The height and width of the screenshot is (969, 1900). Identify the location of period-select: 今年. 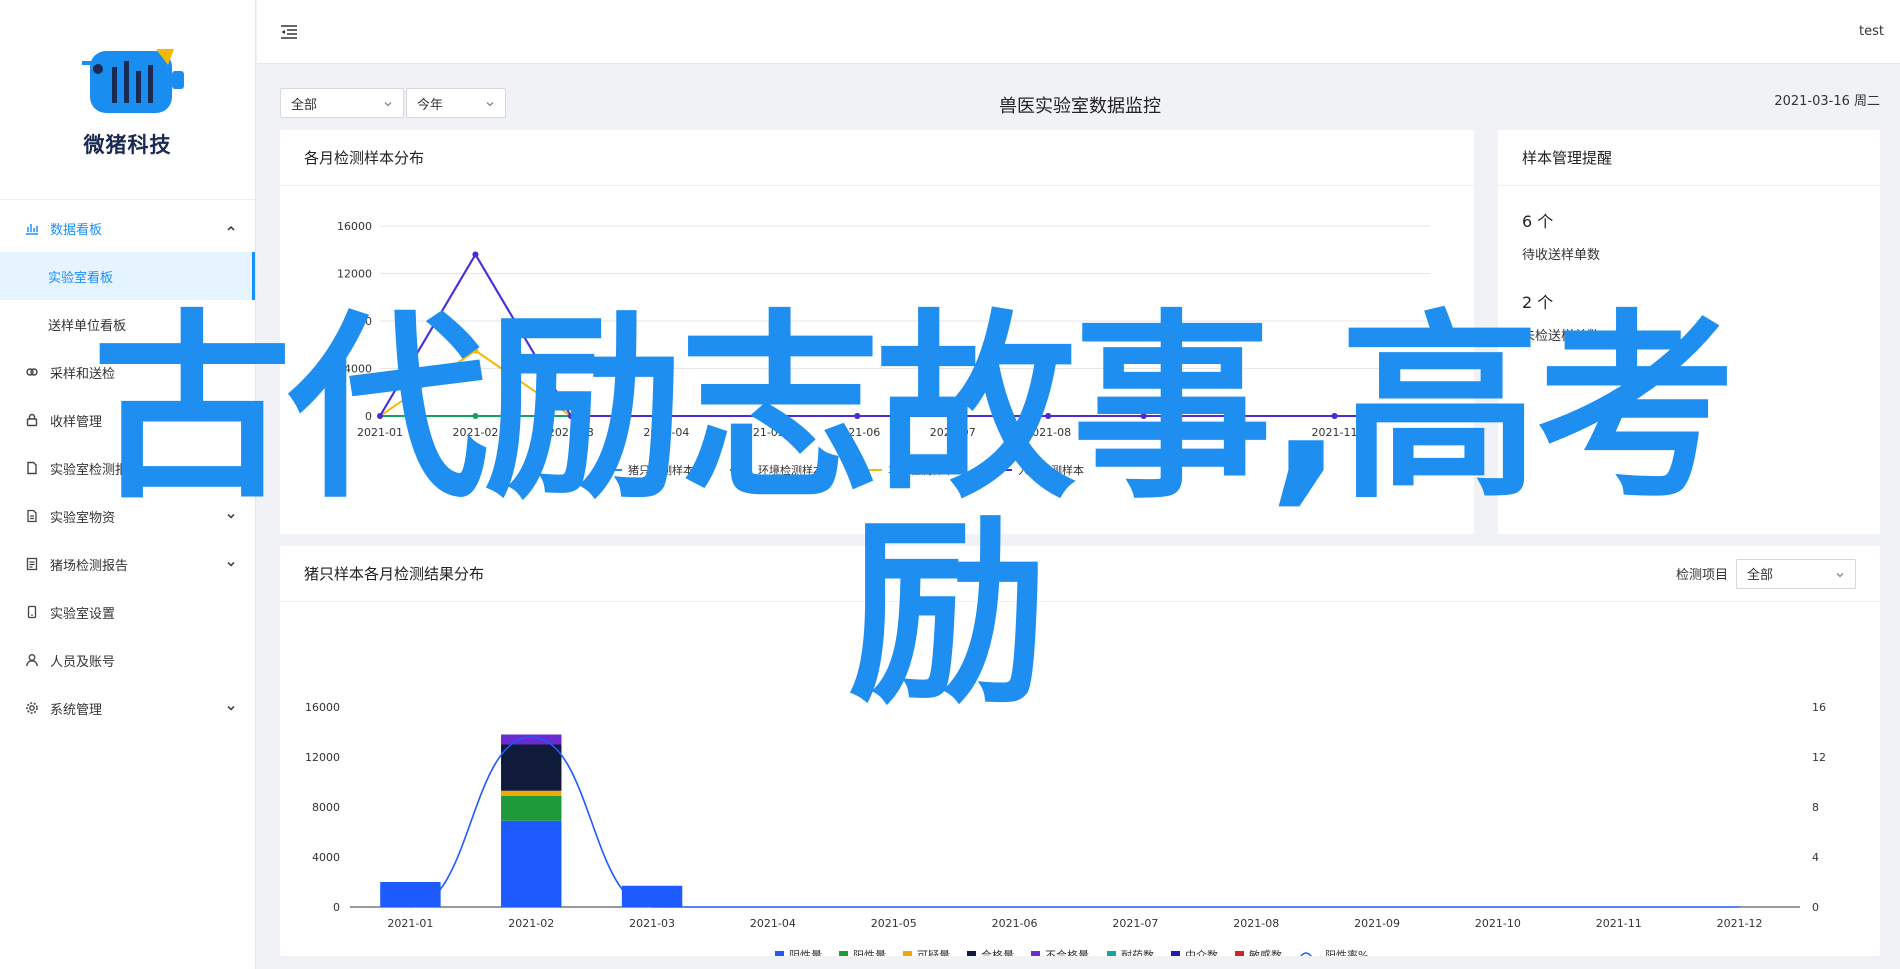
(456, 103).